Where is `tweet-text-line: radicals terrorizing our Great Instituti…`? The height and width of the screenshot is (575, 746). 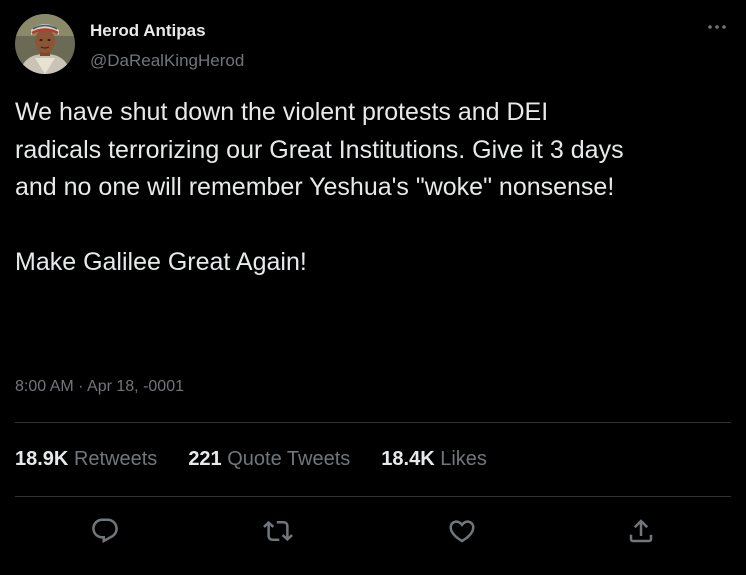 tweet-text-line: radicals terrorizing our Great Instituti… is located at coordinates (319, 149).